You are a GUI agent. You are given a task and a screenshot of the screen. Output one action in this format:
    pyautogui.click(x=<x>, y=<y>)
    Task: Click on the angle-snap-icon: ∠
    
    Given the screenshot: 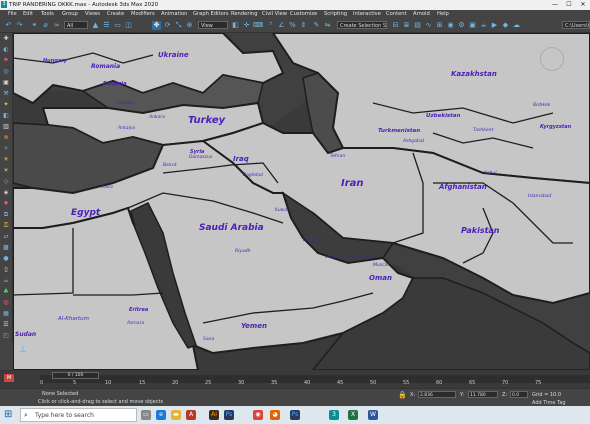 What is the action you would take?
    pyautogui.click(x=281, y=25)
    